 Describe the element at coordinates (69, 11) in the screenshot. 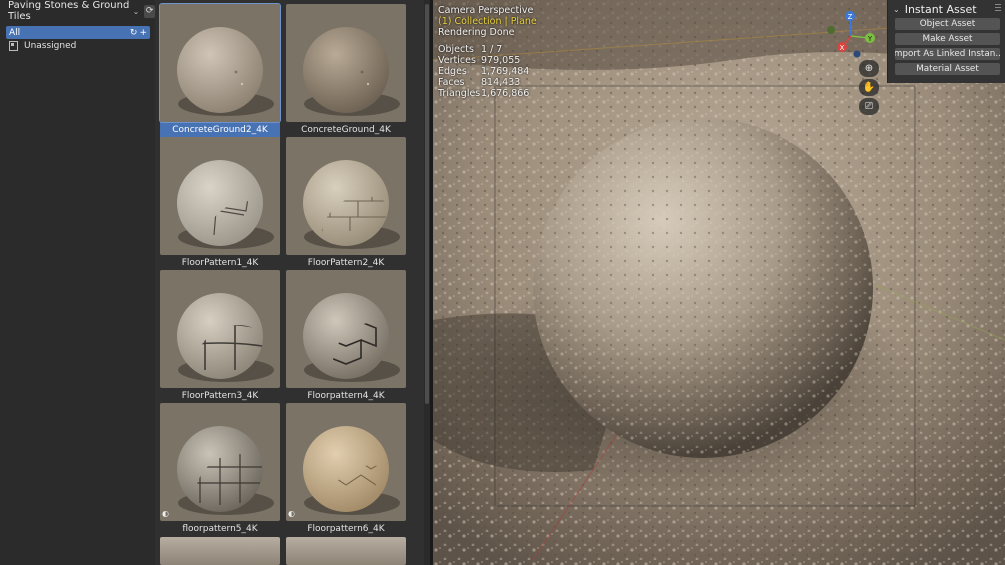

I see `library-name: Paving Stones & Ground Tiles` at that location.